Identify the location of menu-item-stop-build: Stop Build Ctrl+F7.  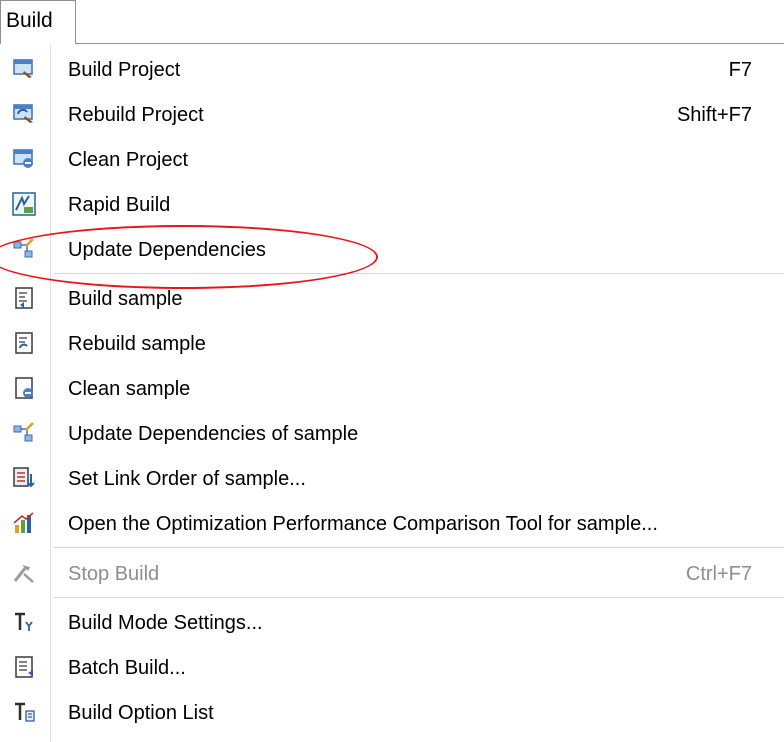
(392, 574).